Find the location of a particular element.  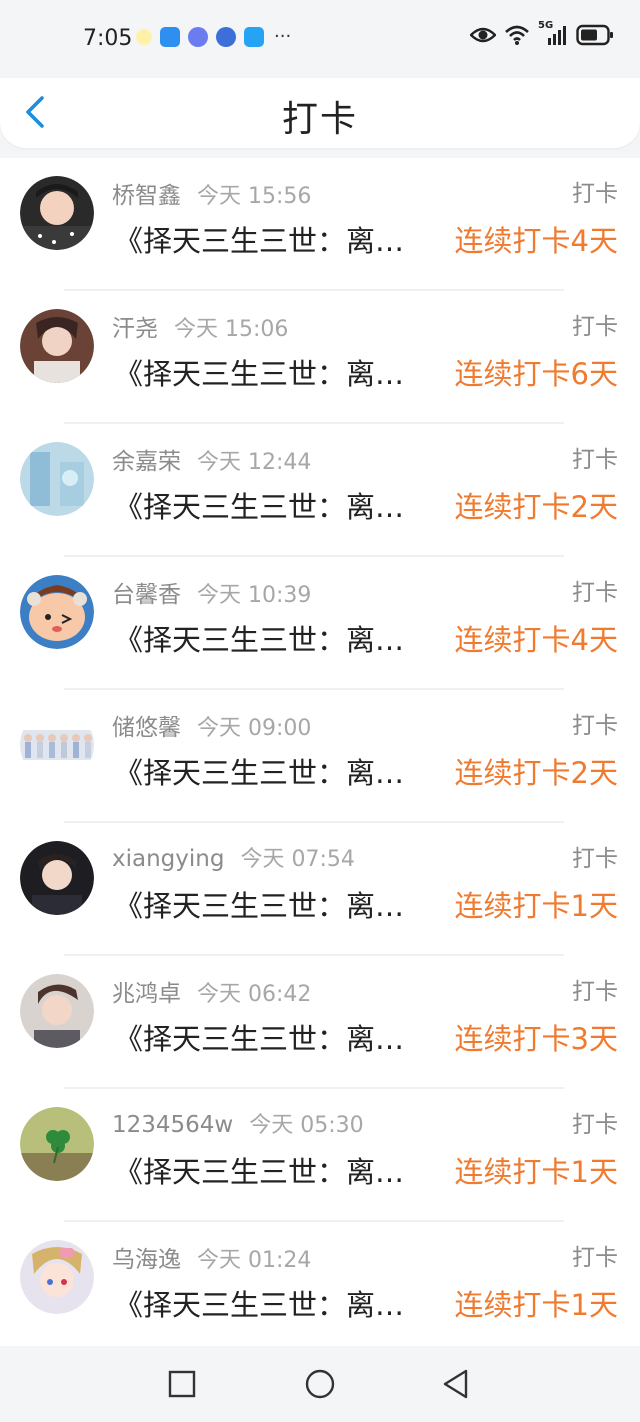

checkin-time: 今天 15:06 is located at coordinates (231, 329).